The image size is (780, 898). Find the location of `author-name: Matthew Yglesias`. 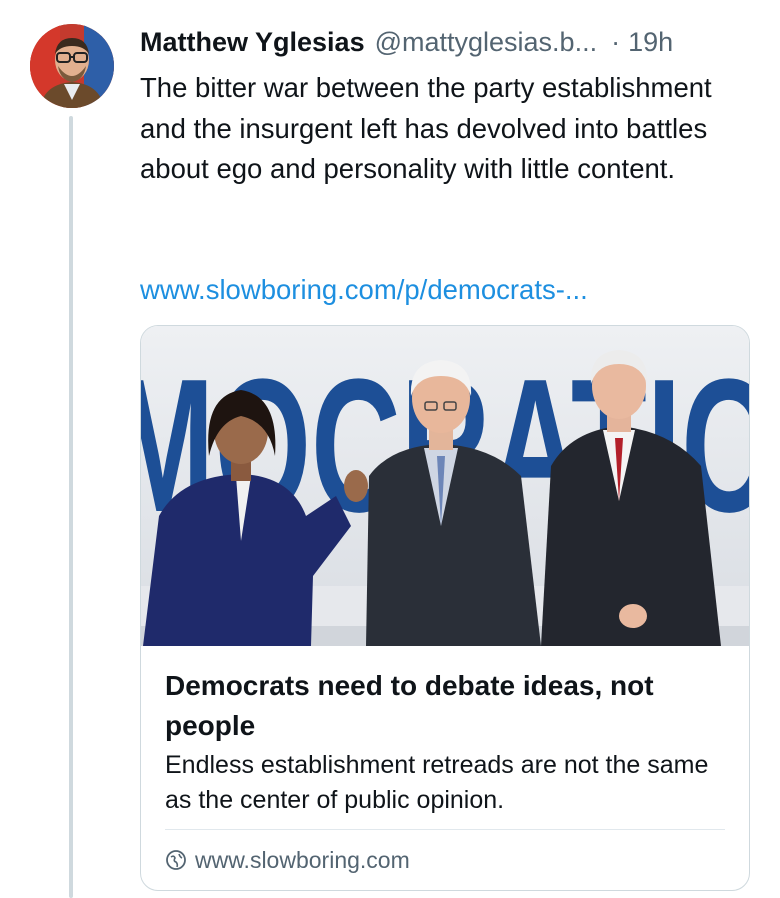

author-name: Matthew Yglesias is located at coordinates (252, 42).